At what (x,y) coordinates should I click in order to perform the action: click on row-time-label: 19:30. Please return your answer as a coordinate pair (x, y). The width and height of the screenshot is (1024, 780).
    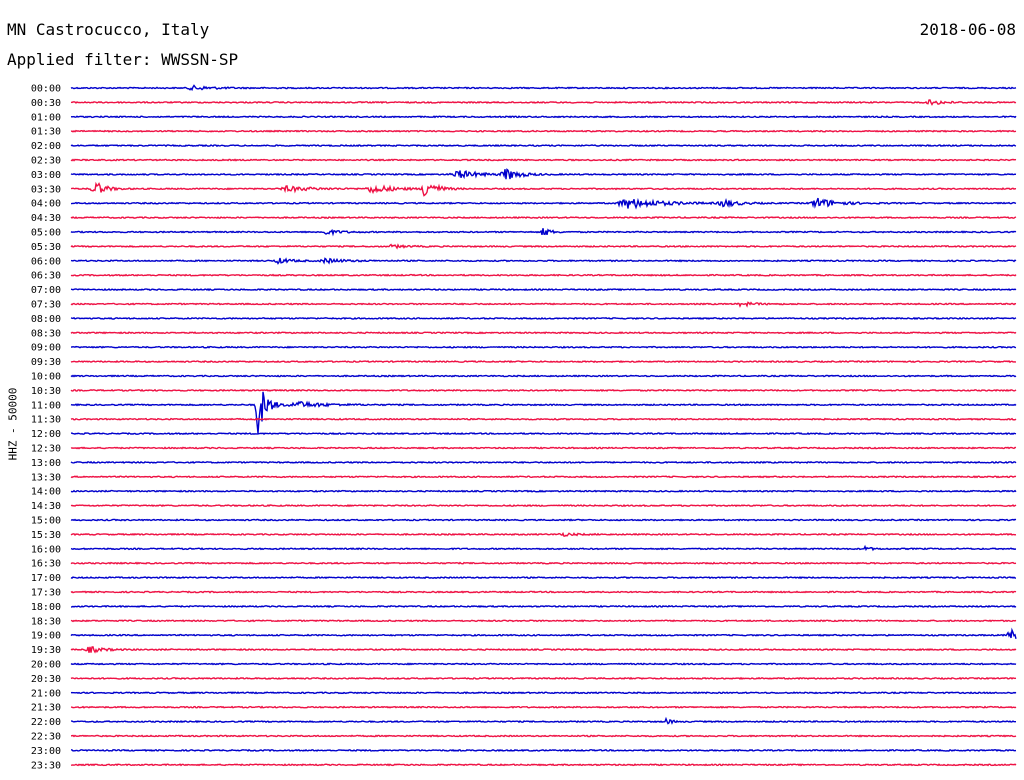
    Looking at the image, I should click on (46, 650).